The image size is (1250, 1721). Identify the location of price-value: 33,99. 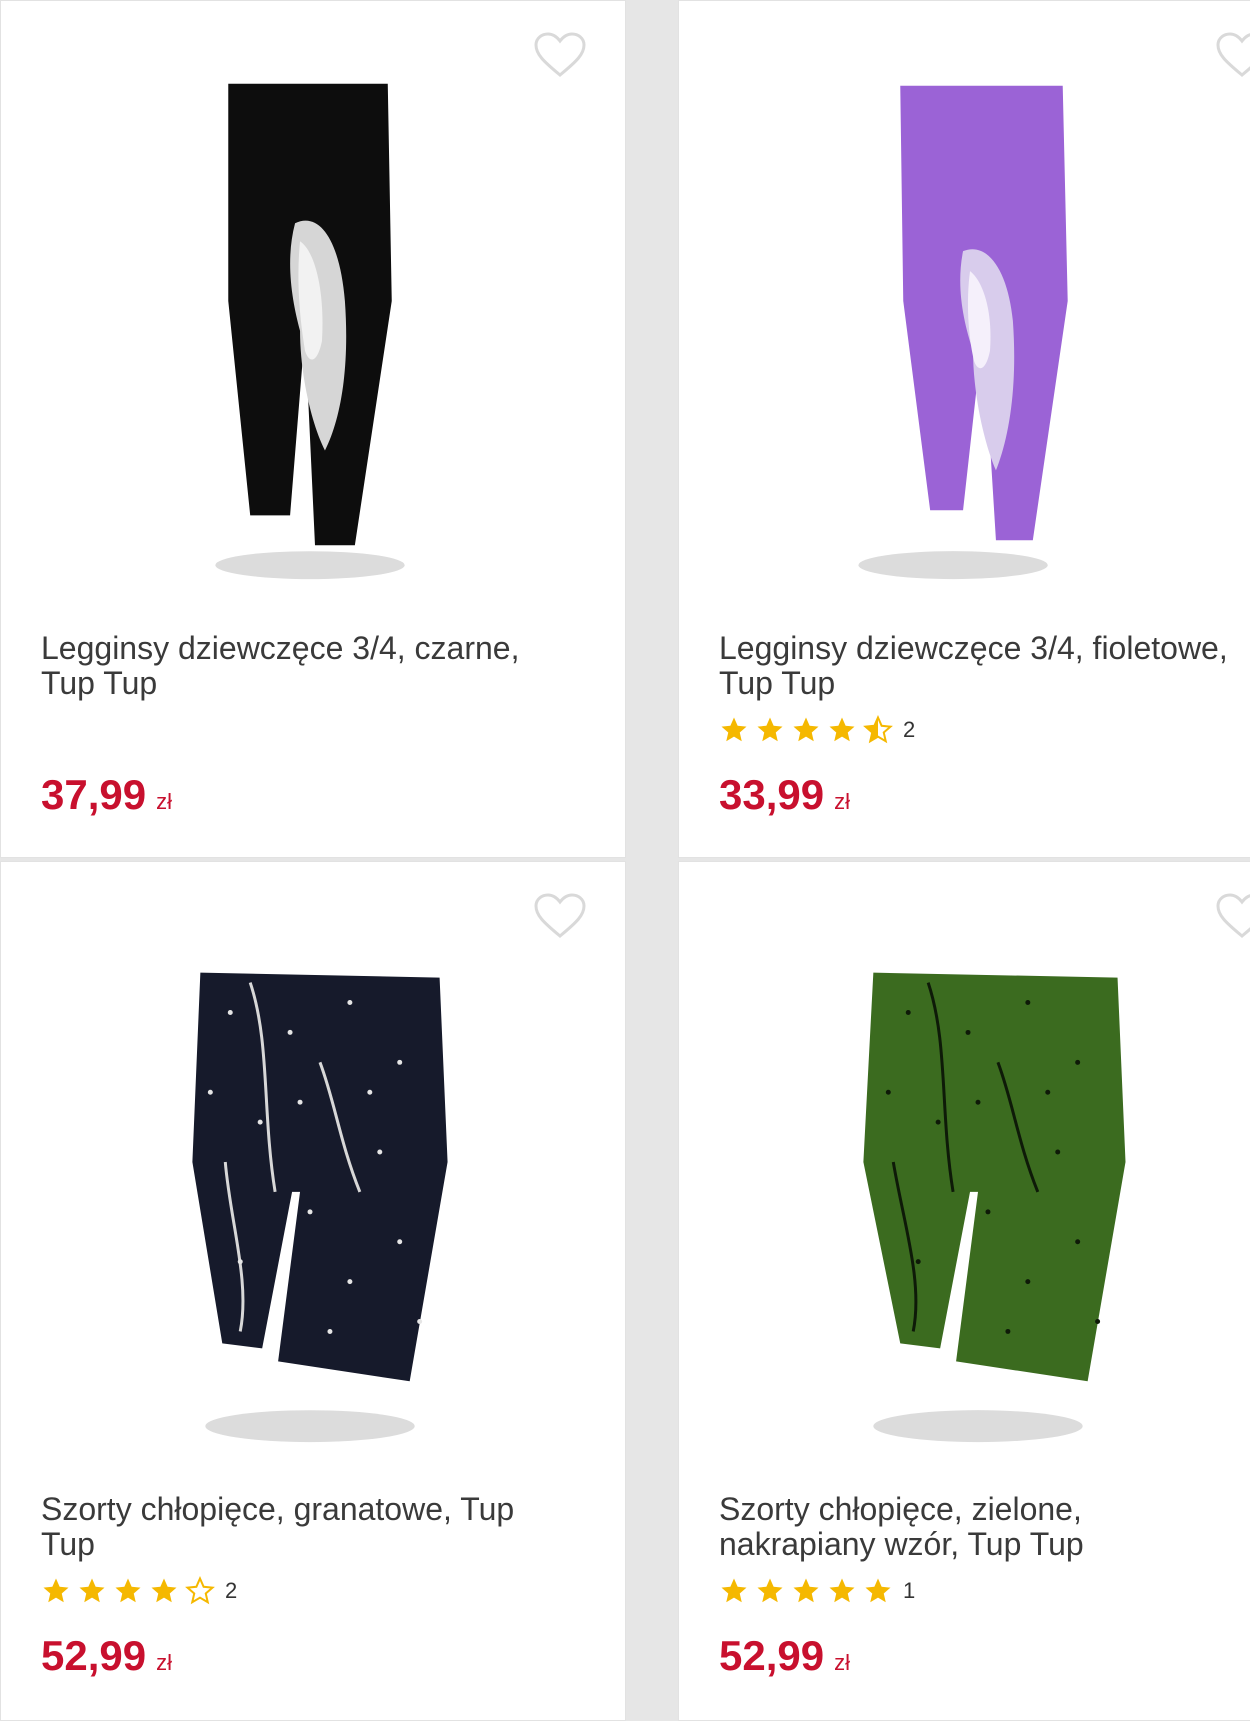
(772, 794).